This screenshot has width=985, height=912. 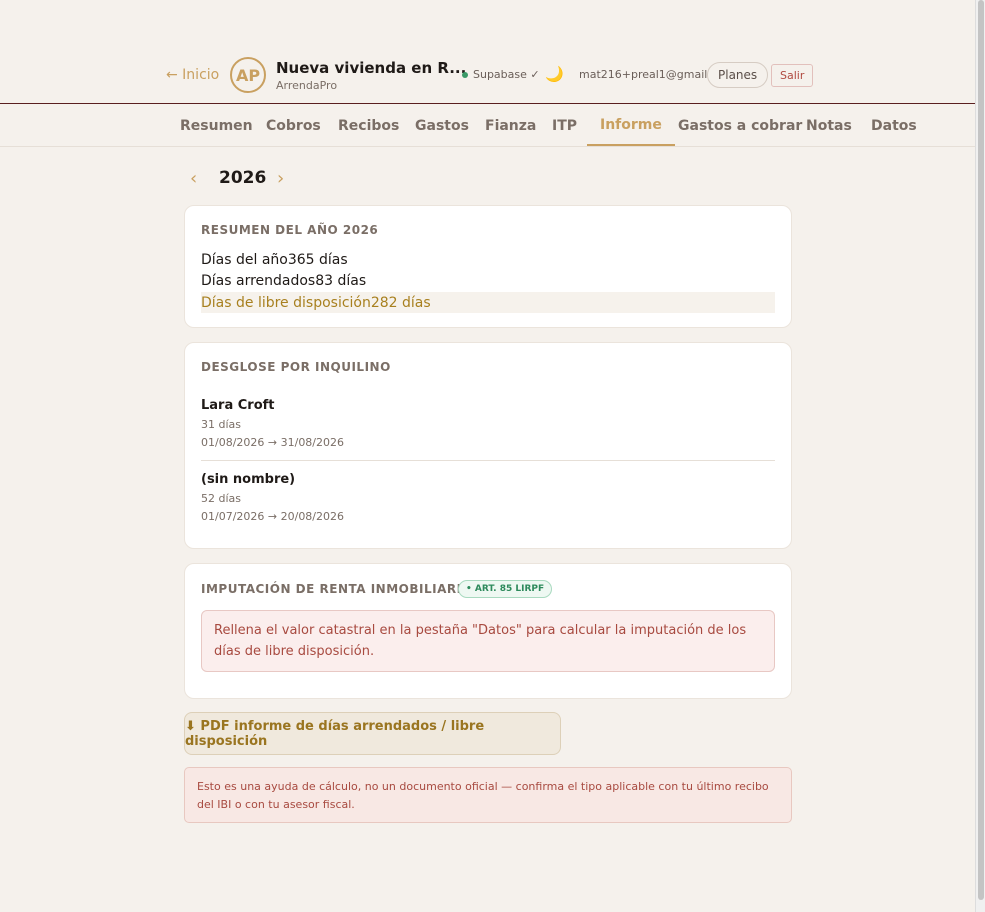 What do you see at coordinates (488, 302) in the screenshot?
I see `summary-row-free-days: Días de libre disposición 282 días` at bounding box center [488, 302].